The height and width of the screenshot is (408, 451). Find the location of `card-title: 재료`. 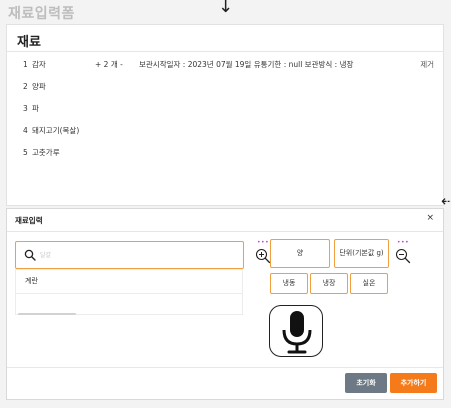

card-title: 재료 is located at coordinates (29, 42).